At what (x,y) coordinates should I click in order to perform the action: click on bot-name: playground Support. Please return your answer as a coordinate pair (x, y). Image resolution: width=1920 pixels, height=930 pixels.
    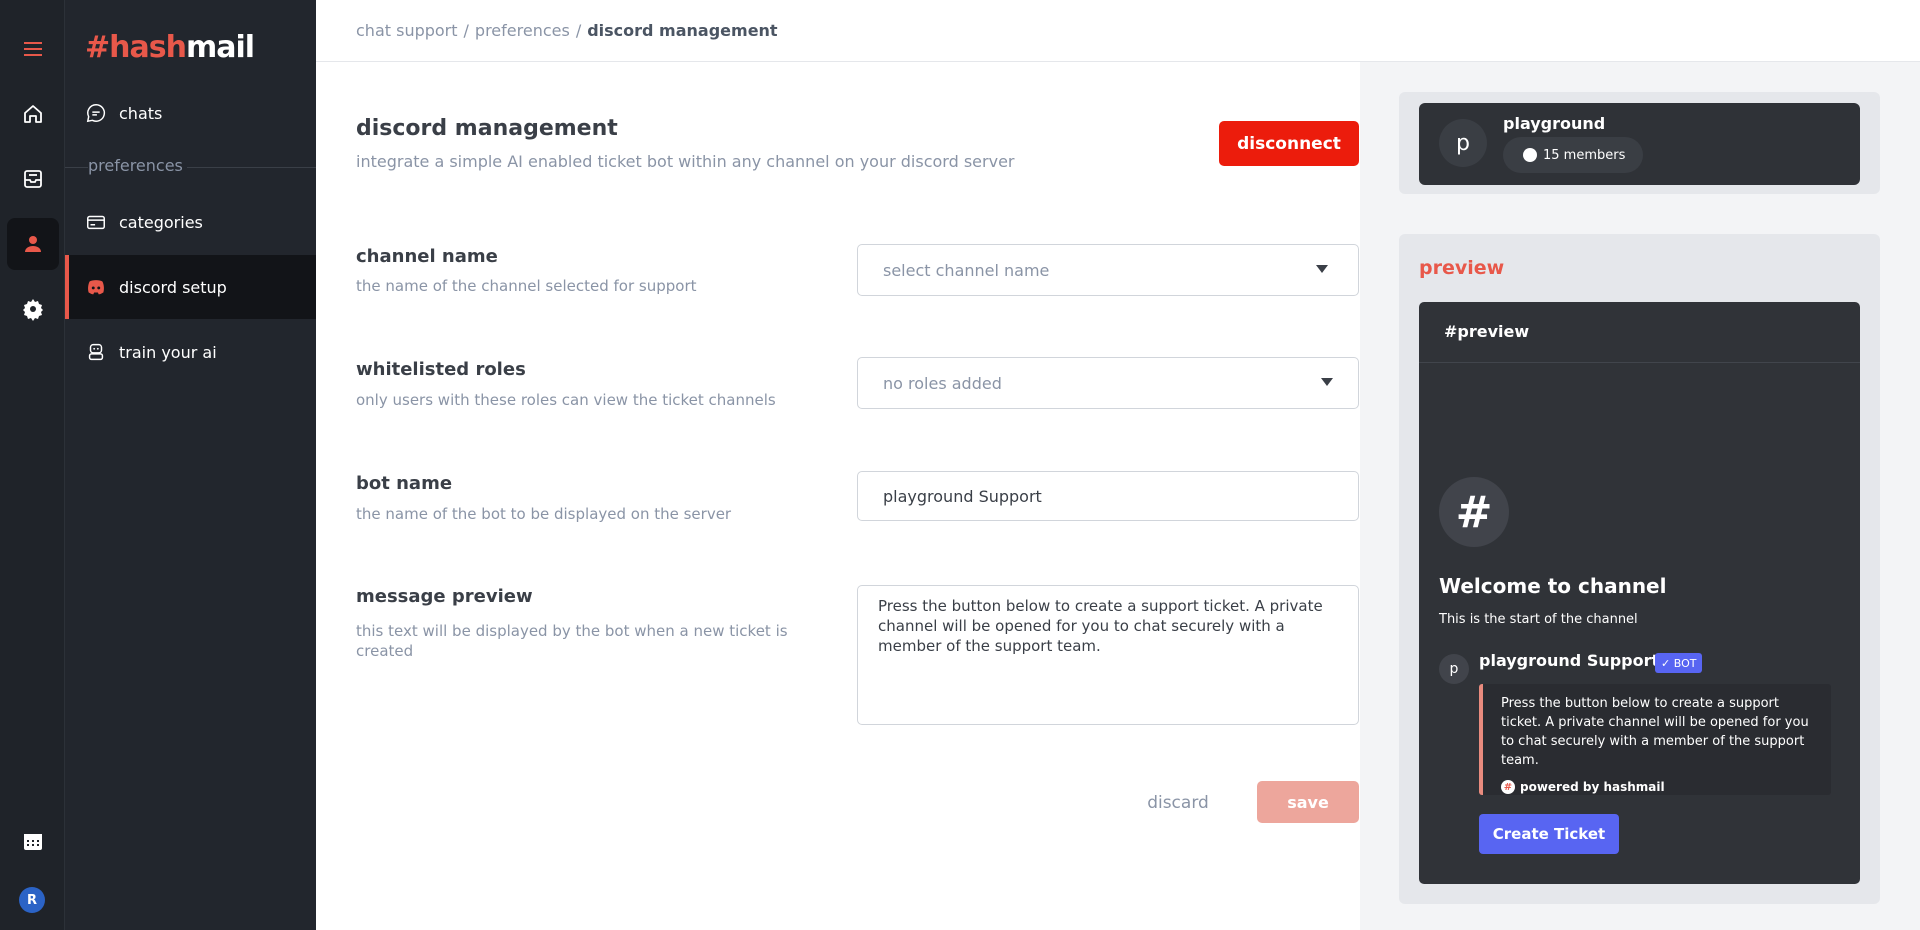
    Looking at the image, I should click on (1569, 660).